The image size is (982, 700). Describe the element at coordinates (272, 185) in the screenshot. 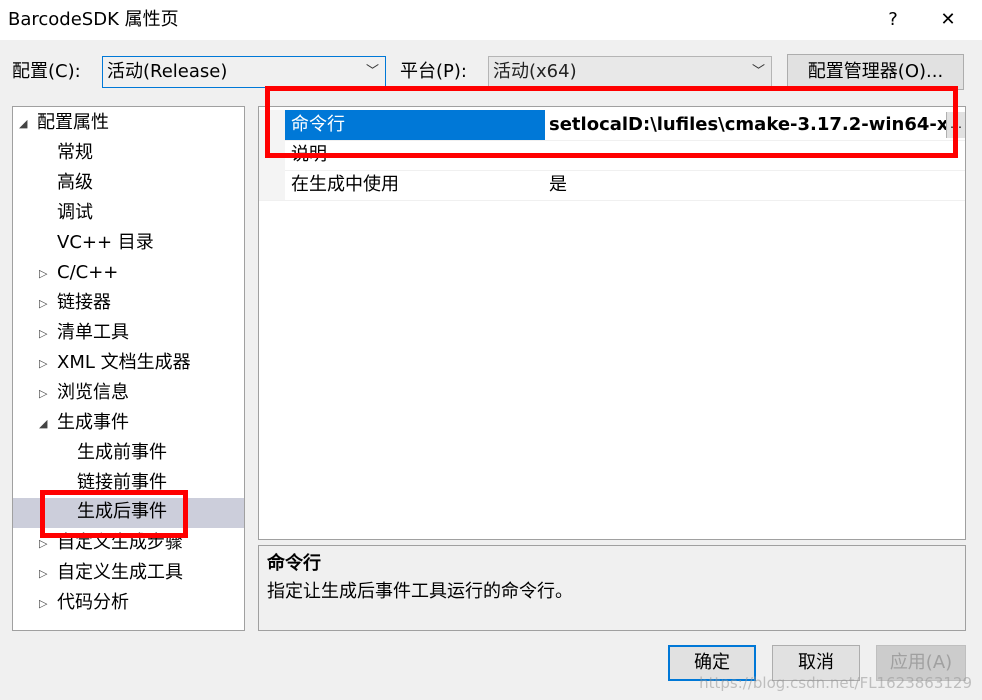

I see `grid-gutter` at that location.